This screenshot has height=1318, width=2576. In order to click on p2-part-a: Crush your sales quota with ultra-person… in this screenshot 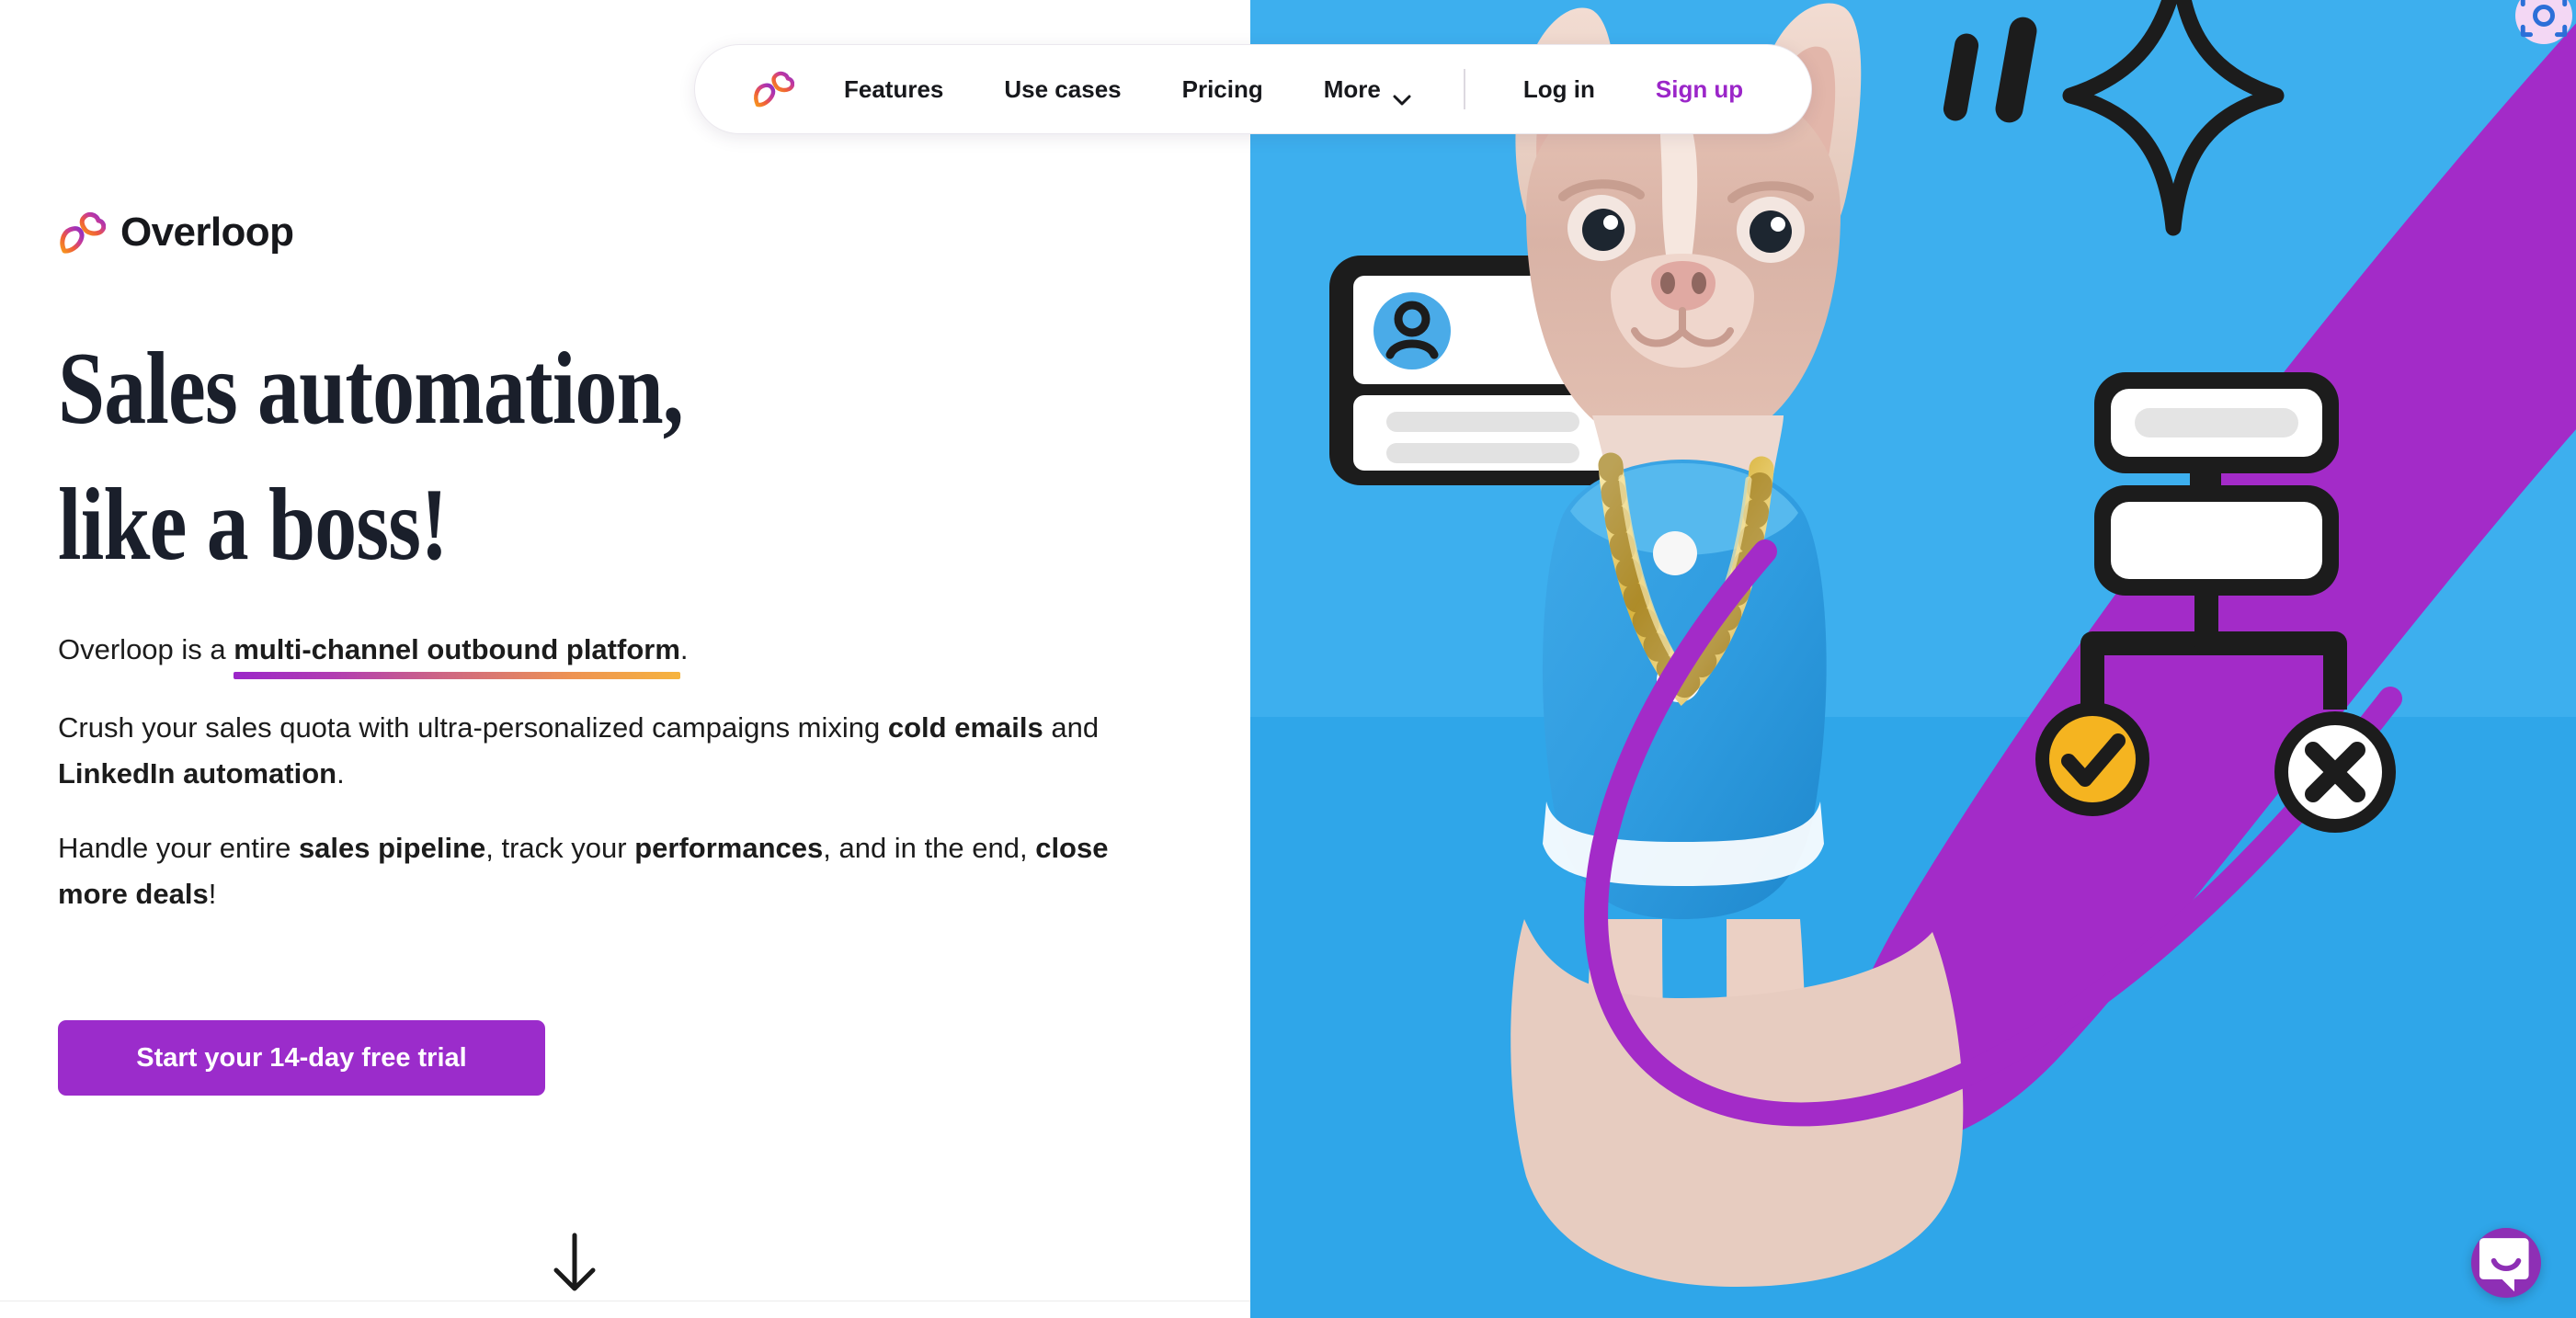, I will do `click(473, 727)`.